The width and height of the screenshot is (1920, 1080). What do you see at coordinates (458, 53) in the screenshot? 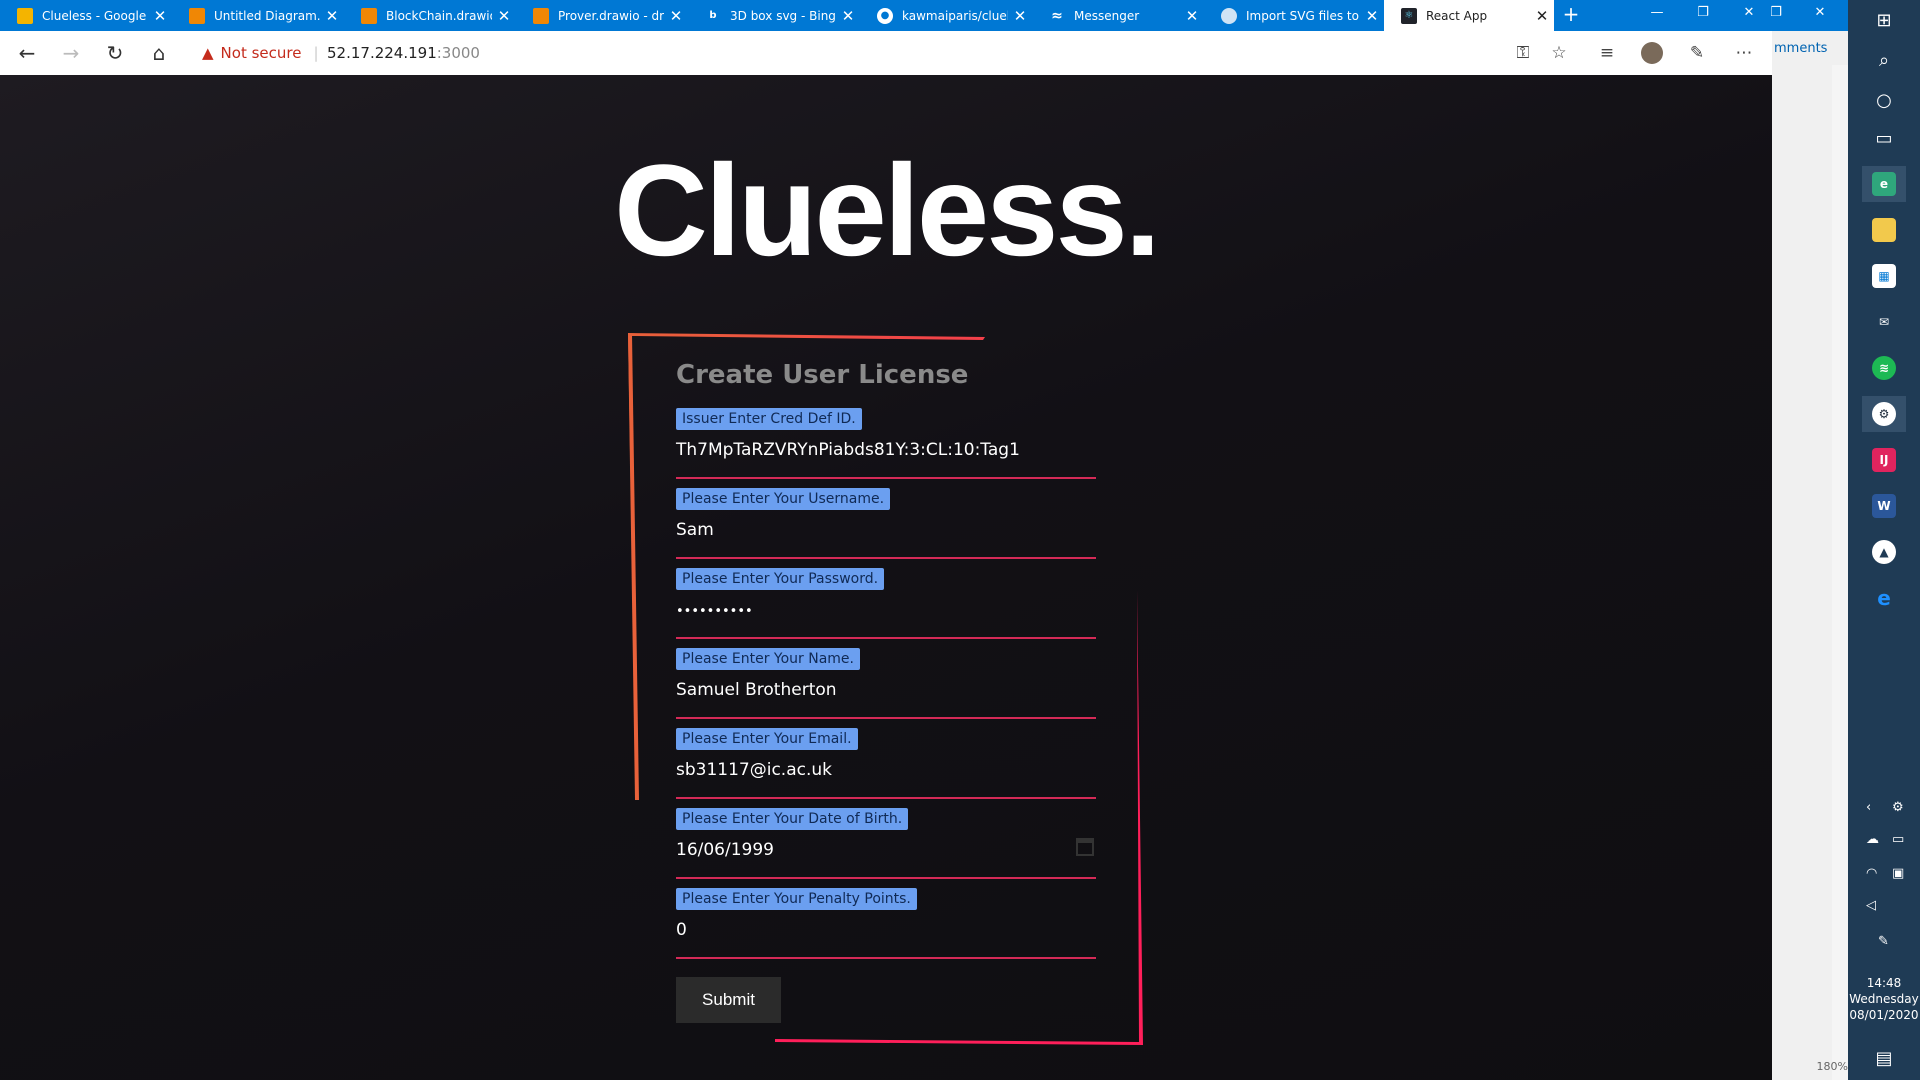
I see `url-port: :3000` at bounding box center [458, 53].